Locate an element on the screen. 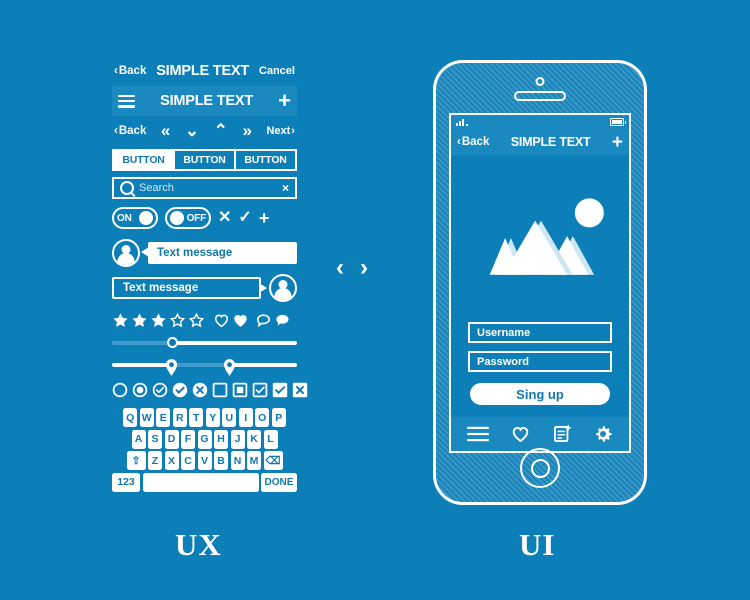 This screenshot has height=600, width=750. battery-icon is located at coordinates (618, 122).